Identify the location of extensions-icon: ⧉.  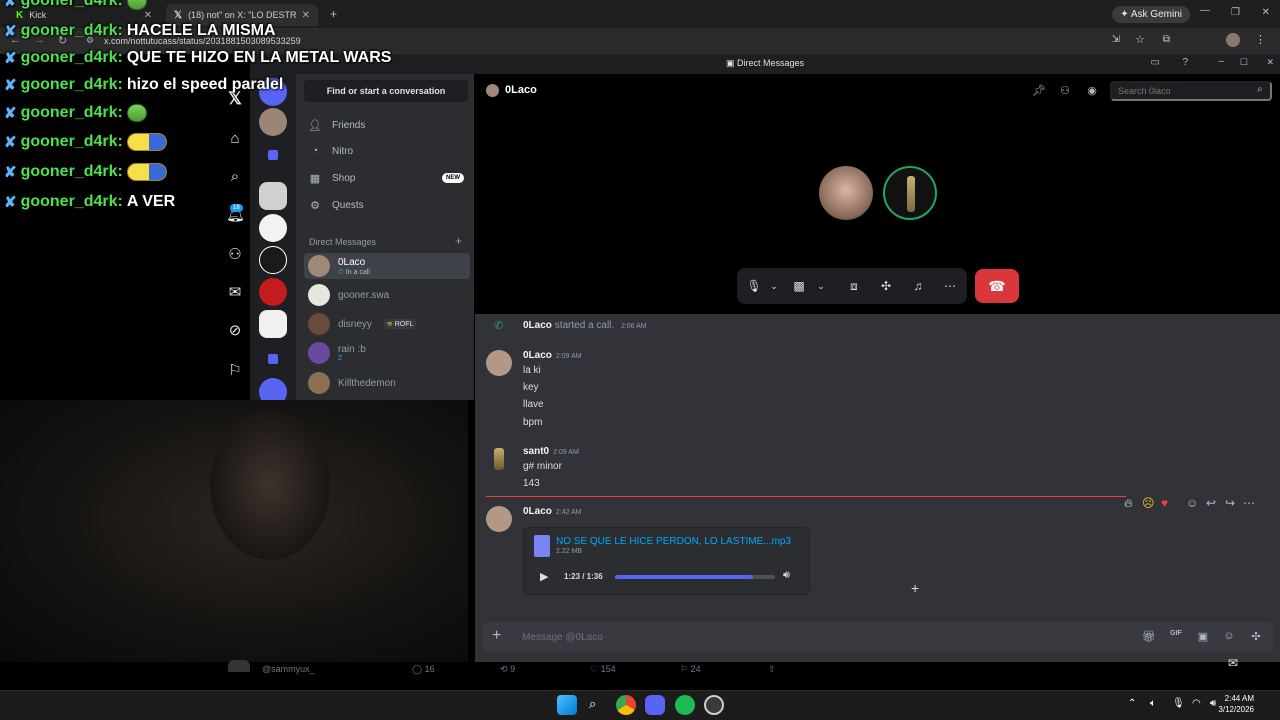
(1166, 39).